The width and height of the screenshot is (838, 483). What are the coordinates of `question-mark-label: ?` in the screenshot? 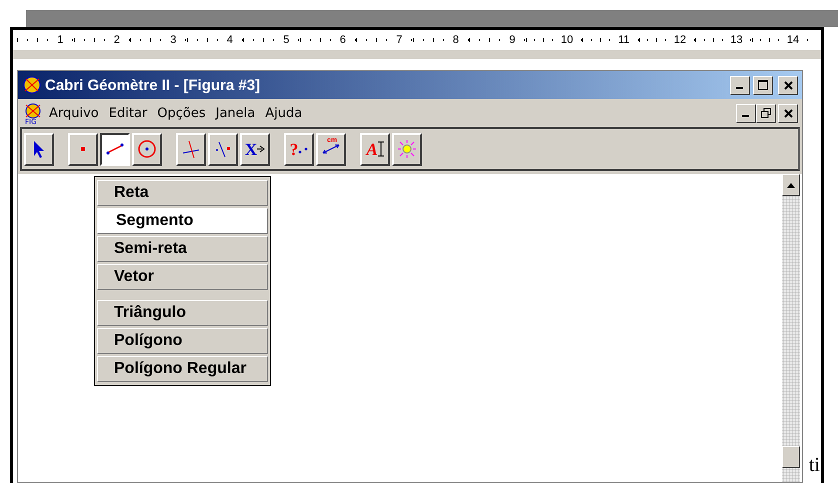 It's located at (294, 149).